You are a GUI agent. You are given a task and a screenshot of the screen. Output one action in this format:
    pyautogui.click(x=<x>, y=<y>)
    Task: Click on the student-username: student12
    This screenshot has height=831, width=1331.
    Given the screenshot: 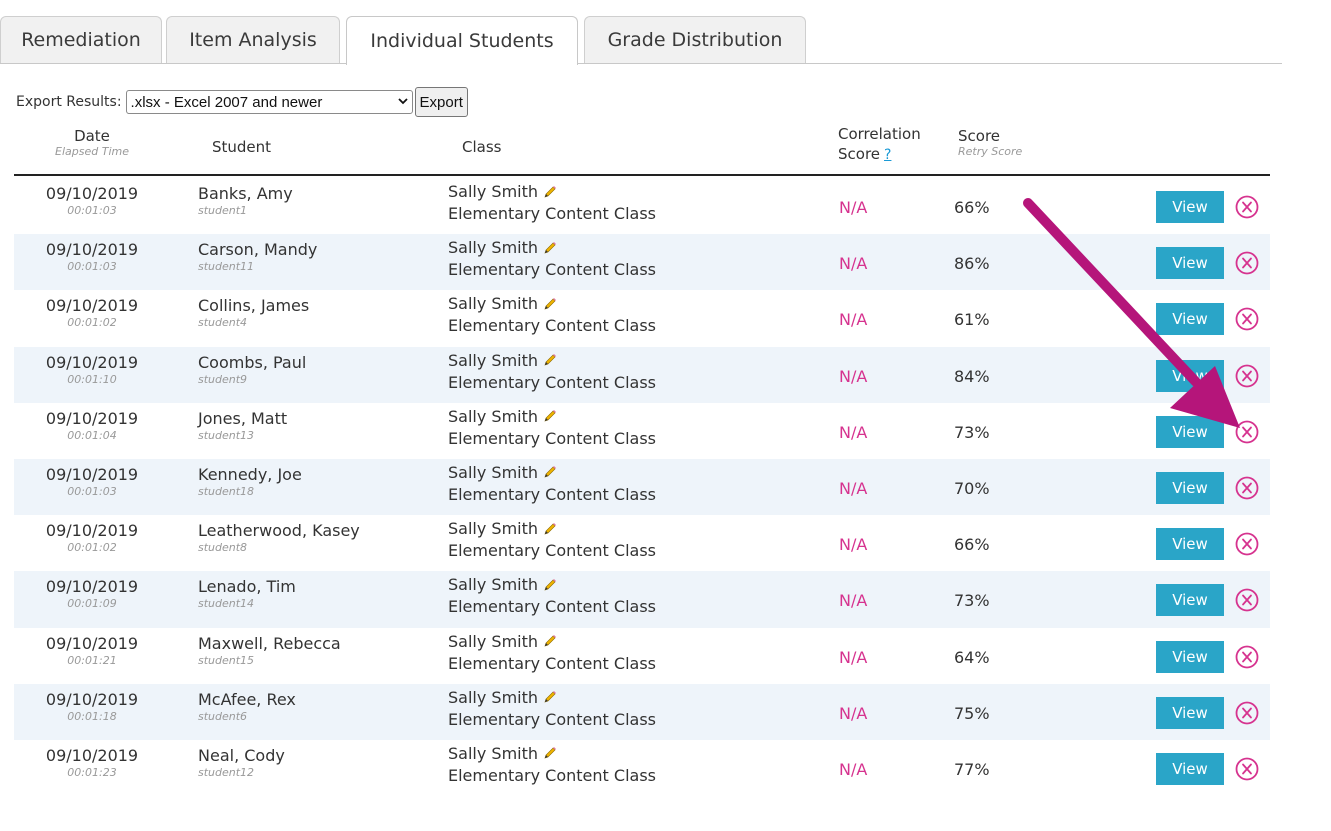 What is the action you would take?
    pyautogui.click(x=226, y=772)
    